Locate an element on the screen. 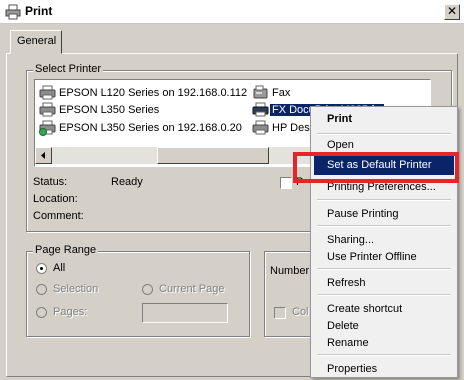  comment-label: Comment: is located at coordinates (58, 216).